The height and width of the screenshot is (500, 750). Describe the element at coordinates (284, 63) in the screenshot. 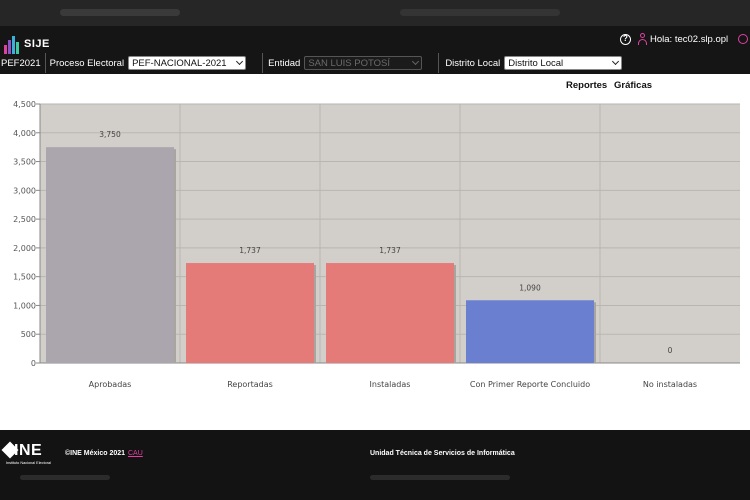

I see `entidad-label: Entidad` at that location.